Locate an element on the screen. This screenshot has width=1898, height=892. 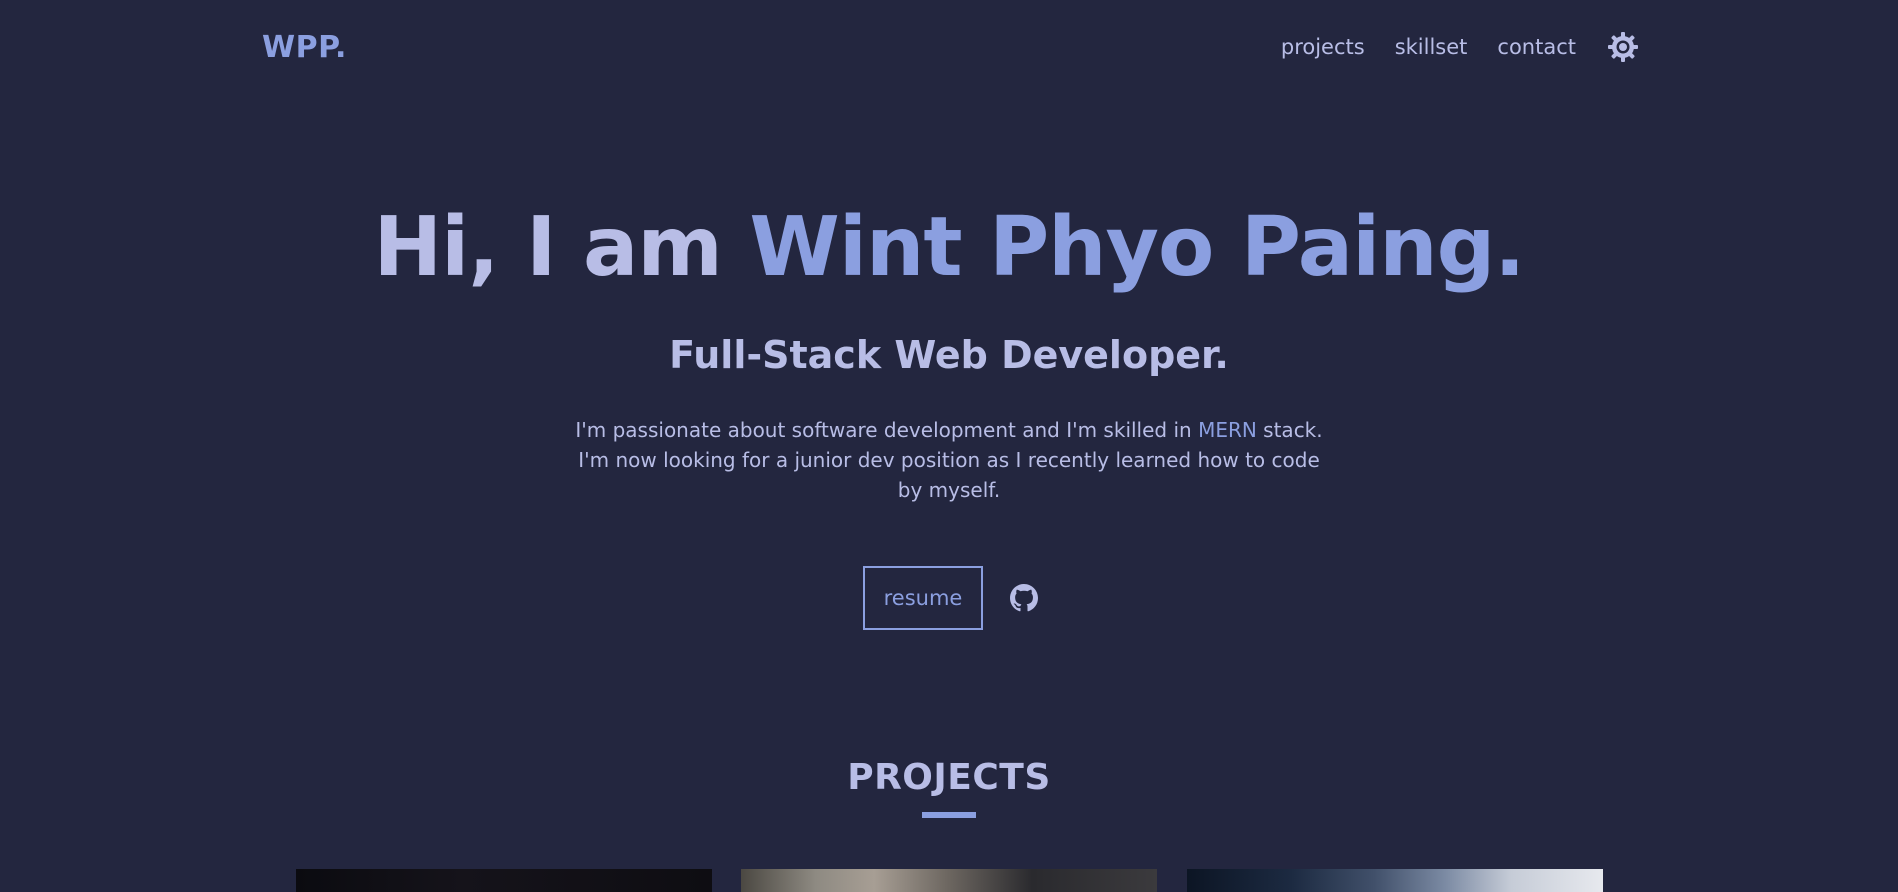
sun-icon is located at coordinates (1623, 47).